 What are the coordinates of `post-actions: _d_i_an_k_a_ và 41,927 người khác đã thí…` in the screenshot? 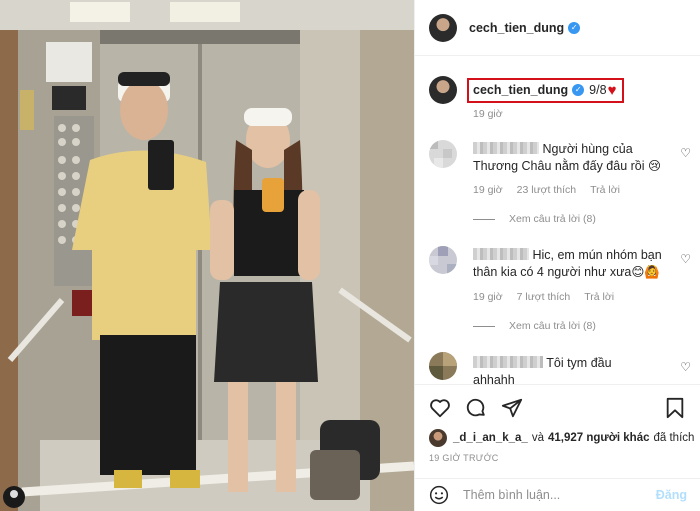 It's located at (557, 424).